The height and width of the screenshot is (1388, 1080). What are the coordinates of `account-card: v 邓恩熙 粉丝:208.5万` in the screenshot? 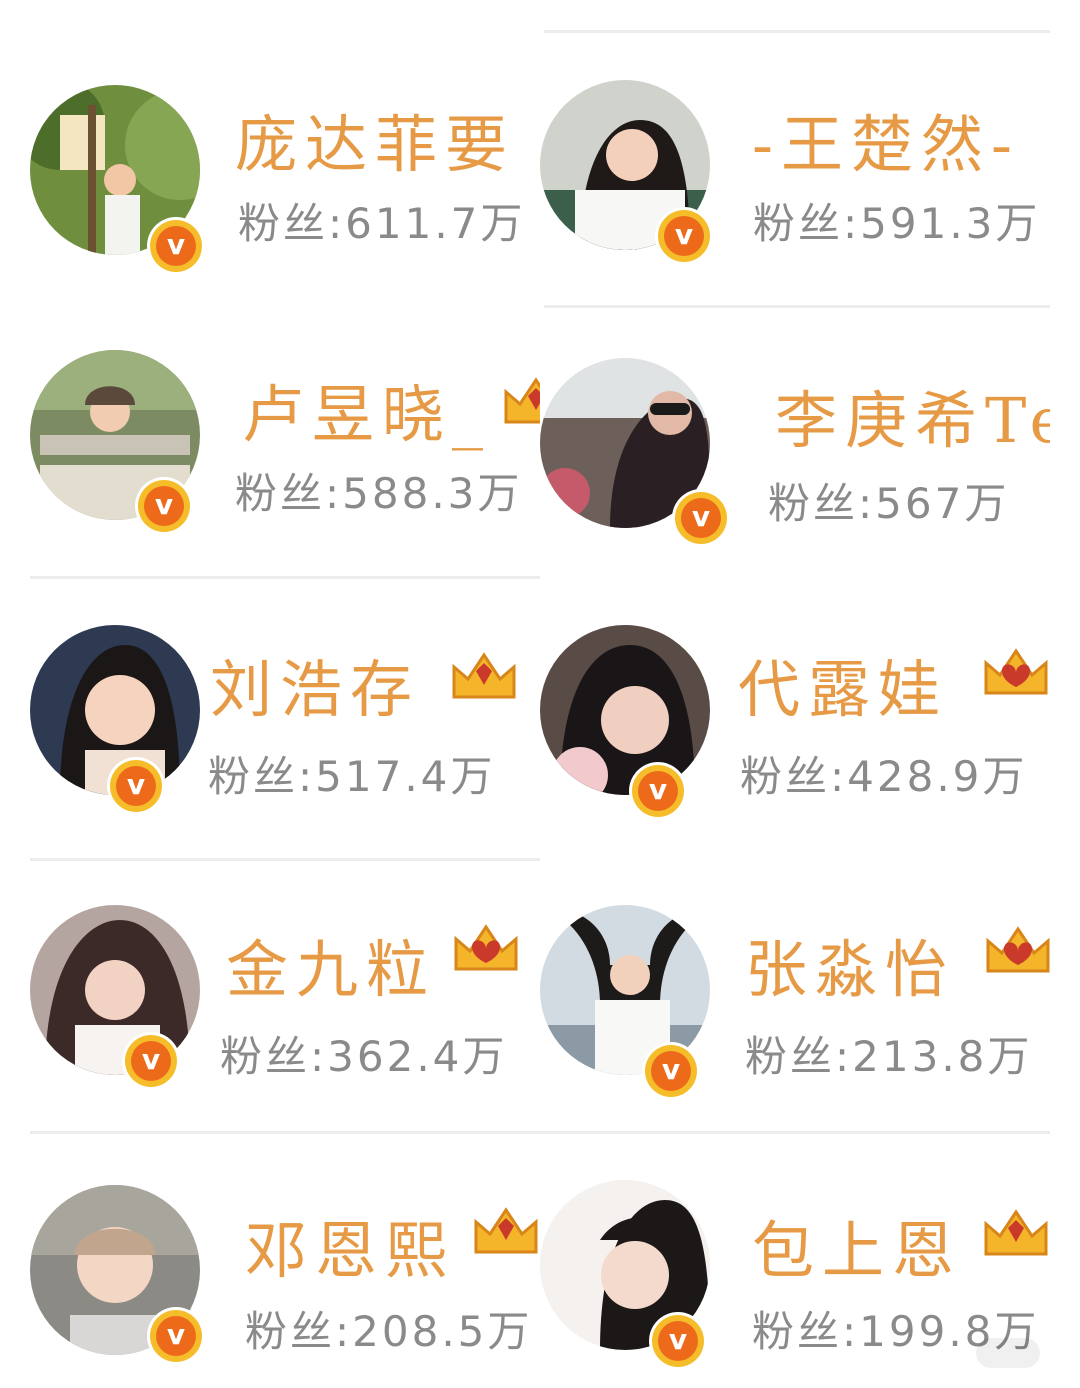 It's located at (285, 1279).